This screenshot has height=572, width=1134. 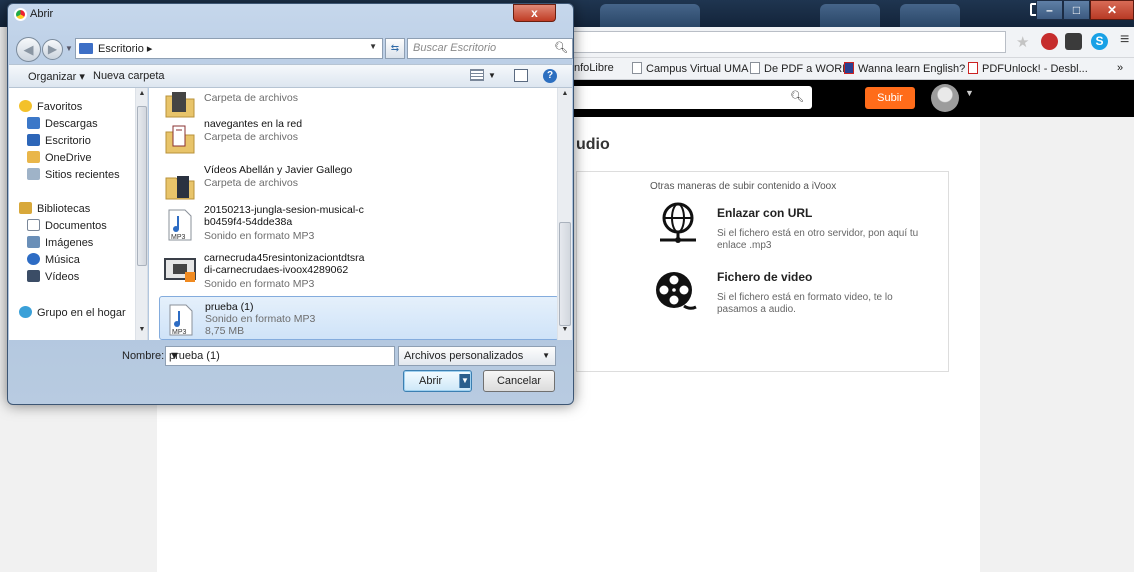 I want to click on file-type: Carpeta de archivos, so click(x=251, y=137).